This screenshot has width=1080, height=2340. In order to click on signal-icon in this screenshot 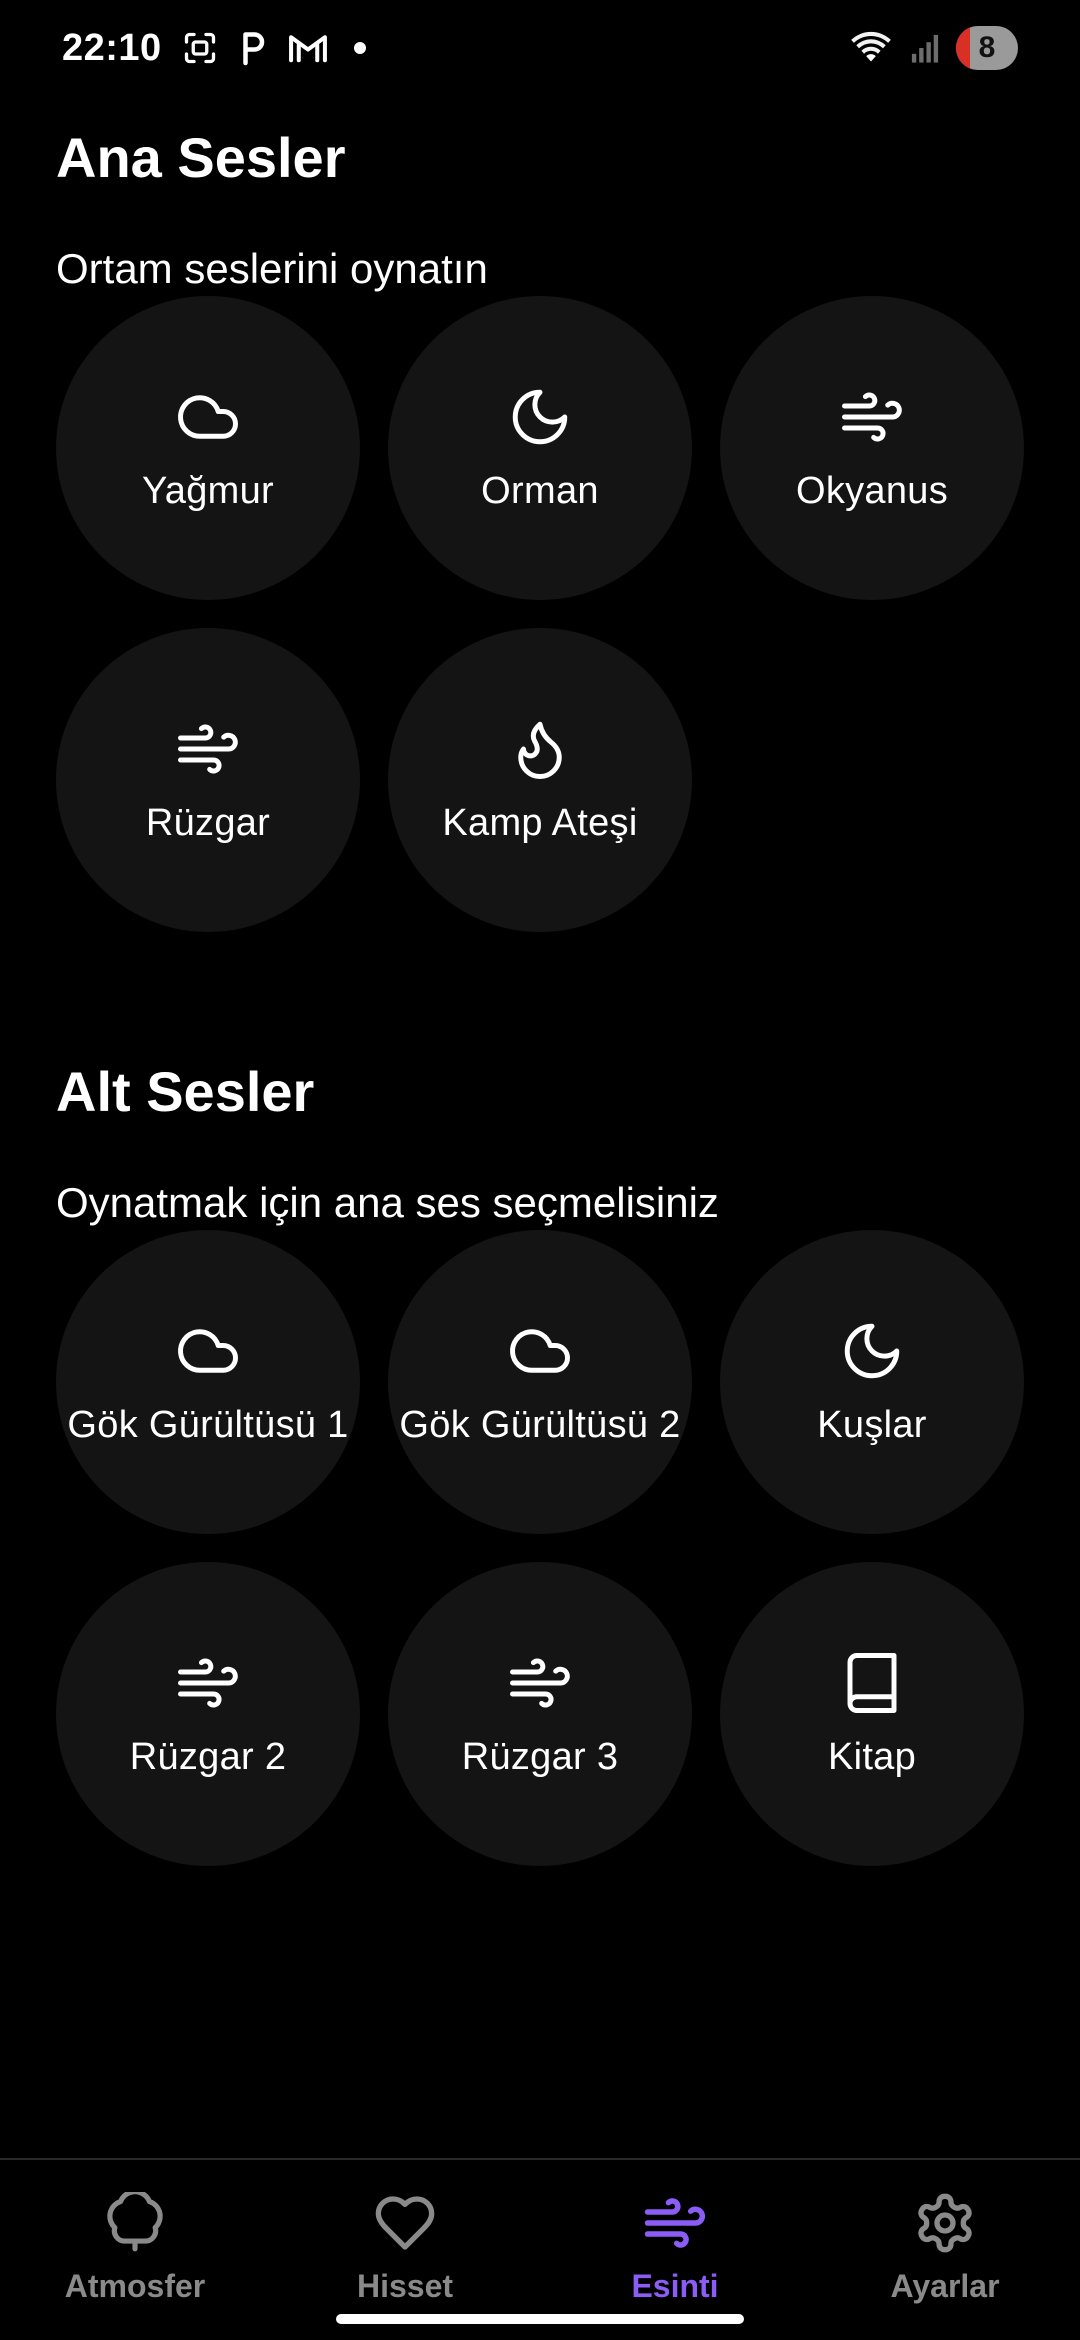, I will do `click(925, 48)`.